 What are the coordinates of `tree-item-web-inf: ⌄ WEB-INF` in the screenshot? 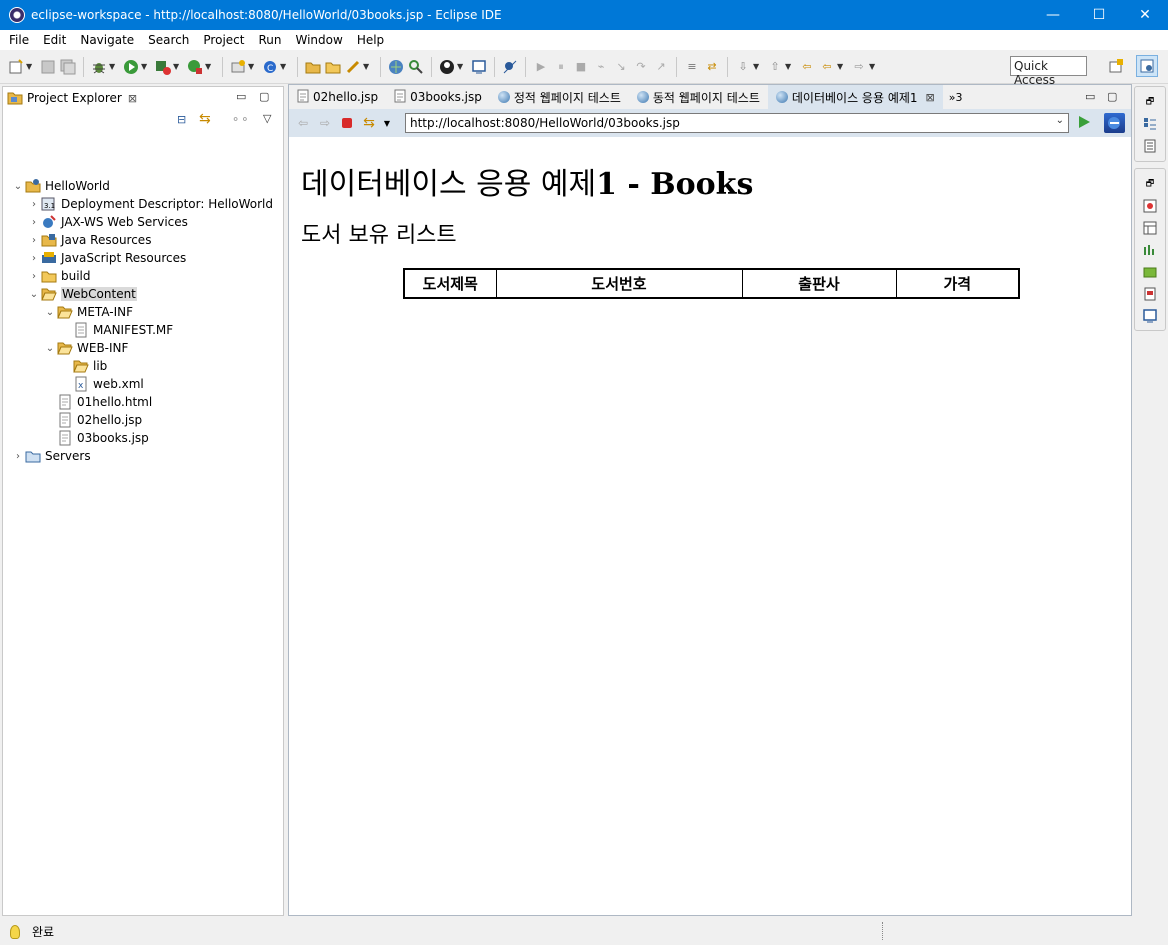 It's located at (86, 348).